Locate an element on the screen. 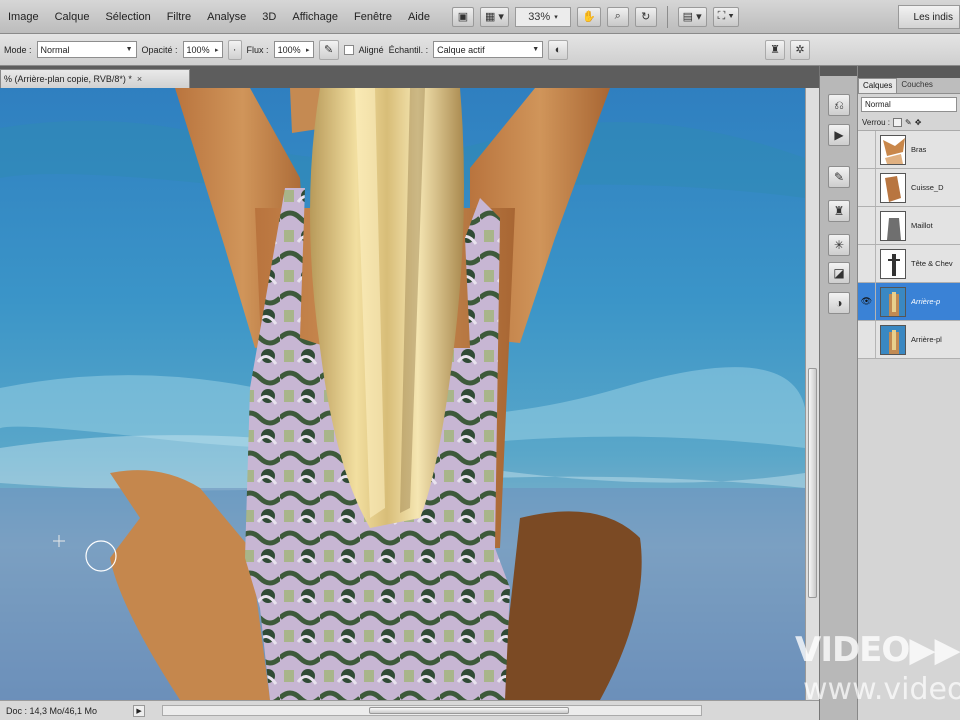 This screenshot has width=960, height=720. horizontal-scrollbar is located at coordinates (432, 710).